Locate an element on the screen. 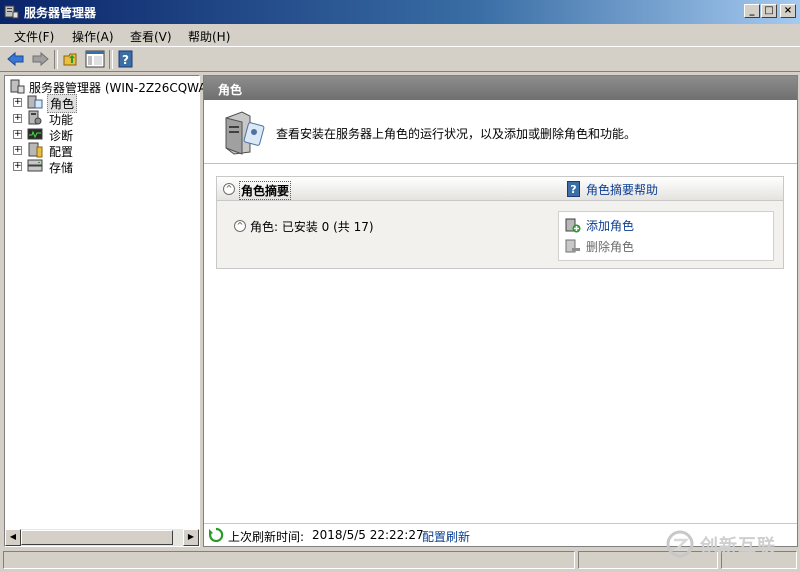  last-refresh-label: 上次刷新时间: is located at coordinates (266, 537).